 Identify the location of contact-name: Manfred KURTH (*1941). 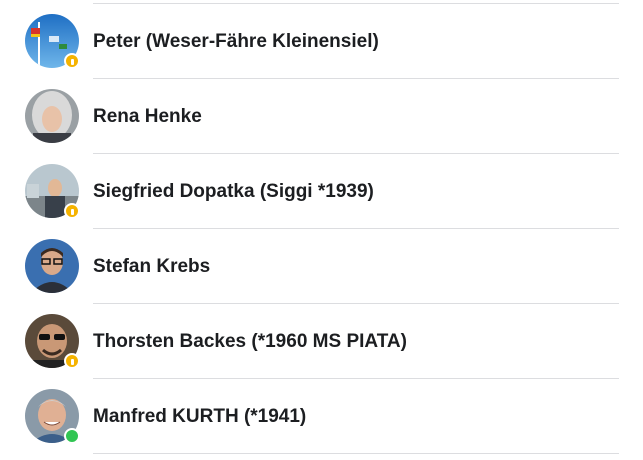
(200, 416).